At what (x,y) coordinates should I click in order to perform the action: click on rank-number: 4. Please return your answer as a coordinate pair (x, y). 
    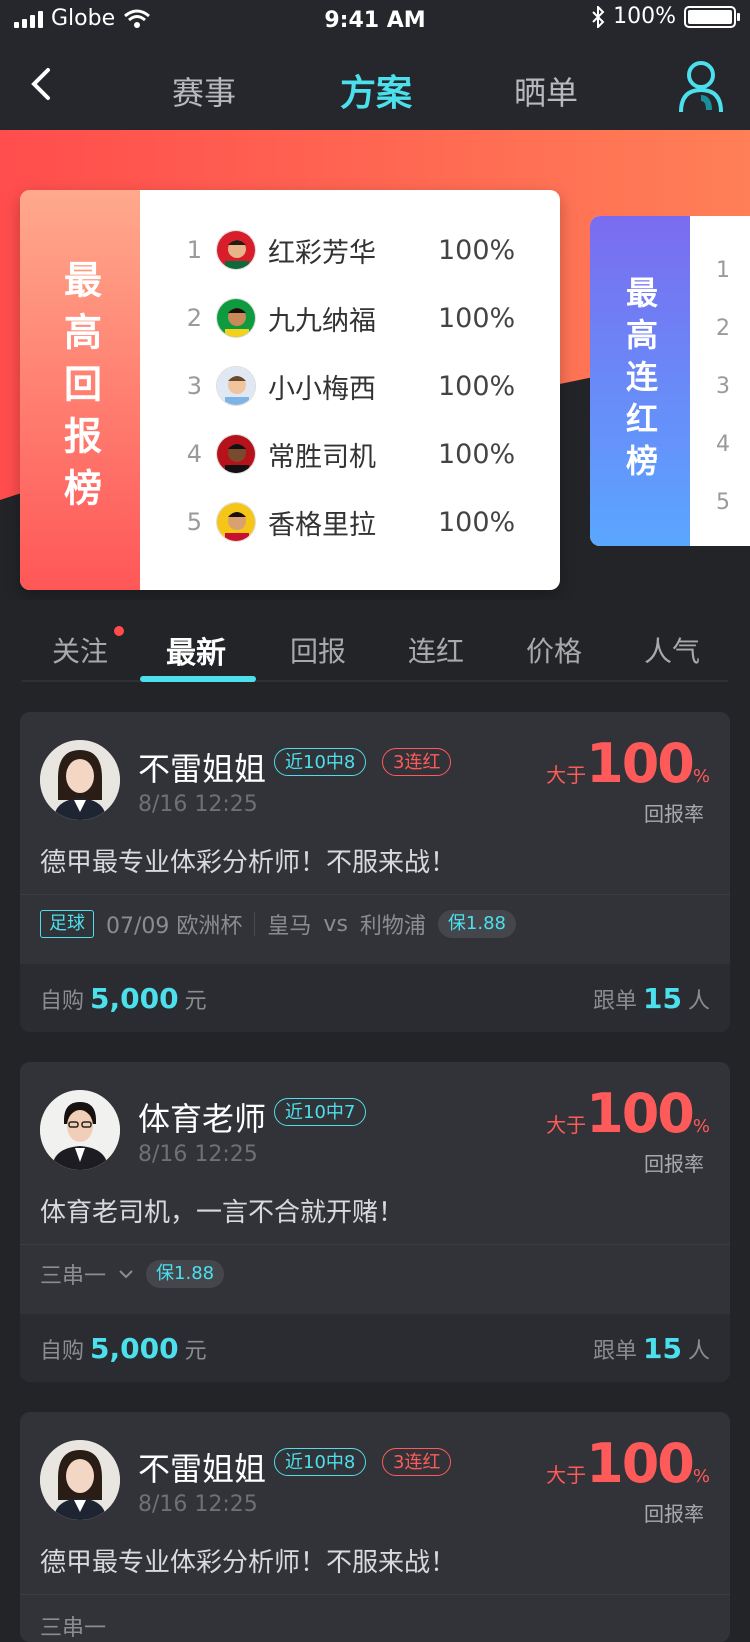
    Looking at the image, I should click on (723, 444).